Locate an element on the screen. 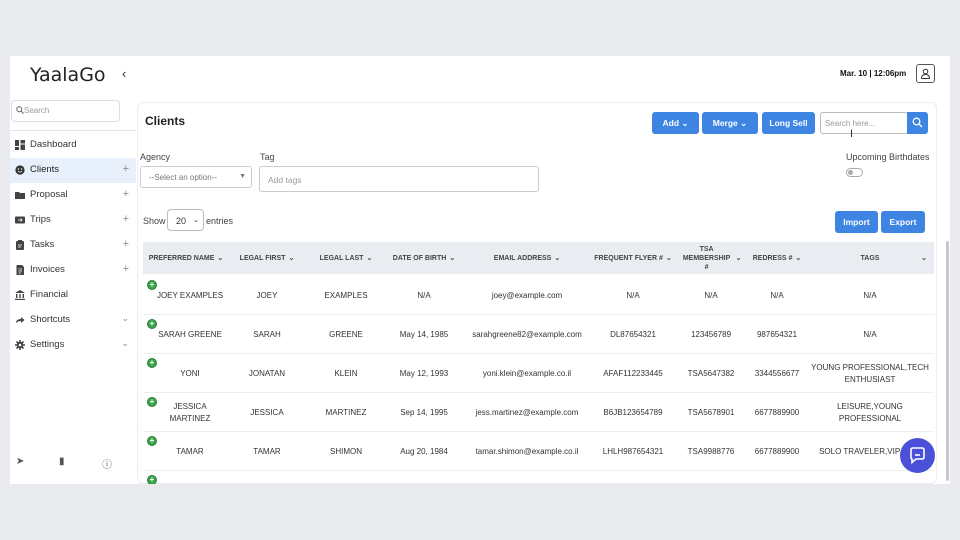 The height and width of the screenshot is (540, 960). app-logo: YaalaGo is located at coordinates (68, 75).